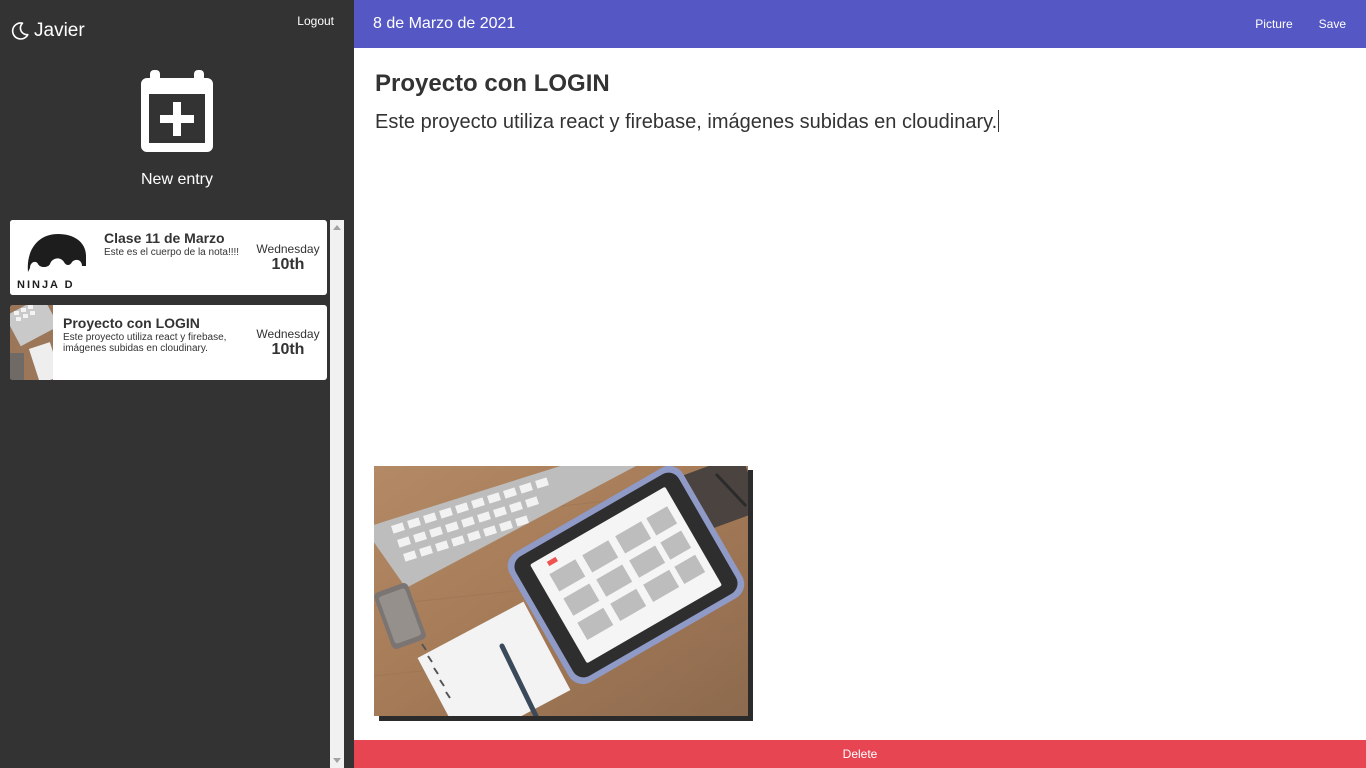  What do you see at coordinates (860, 754) in the screenshot?
I see `delete-button: Delete` at bounding box center [860, 754].